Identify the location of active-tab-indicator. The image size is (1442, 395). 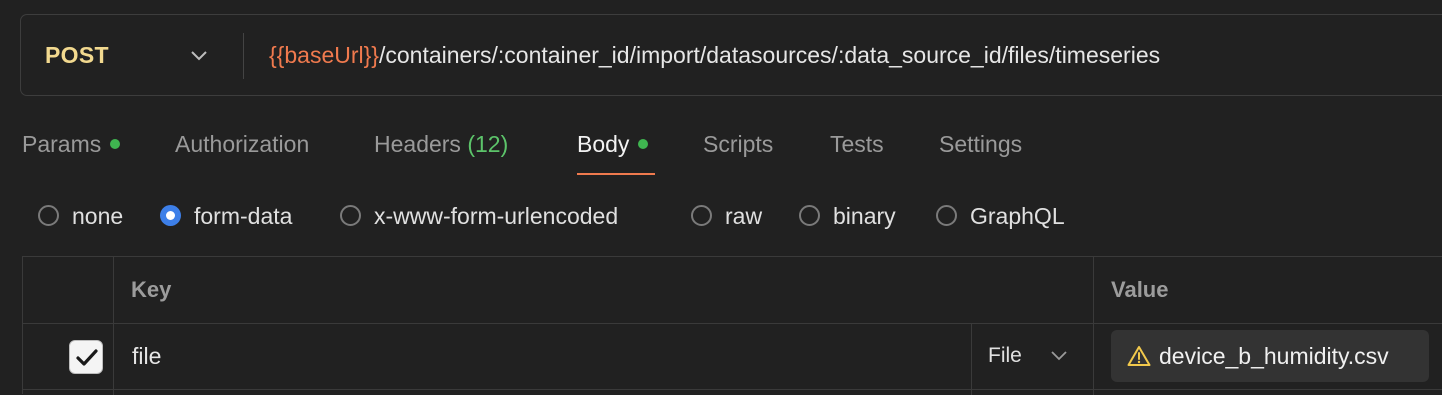
(616, 174).